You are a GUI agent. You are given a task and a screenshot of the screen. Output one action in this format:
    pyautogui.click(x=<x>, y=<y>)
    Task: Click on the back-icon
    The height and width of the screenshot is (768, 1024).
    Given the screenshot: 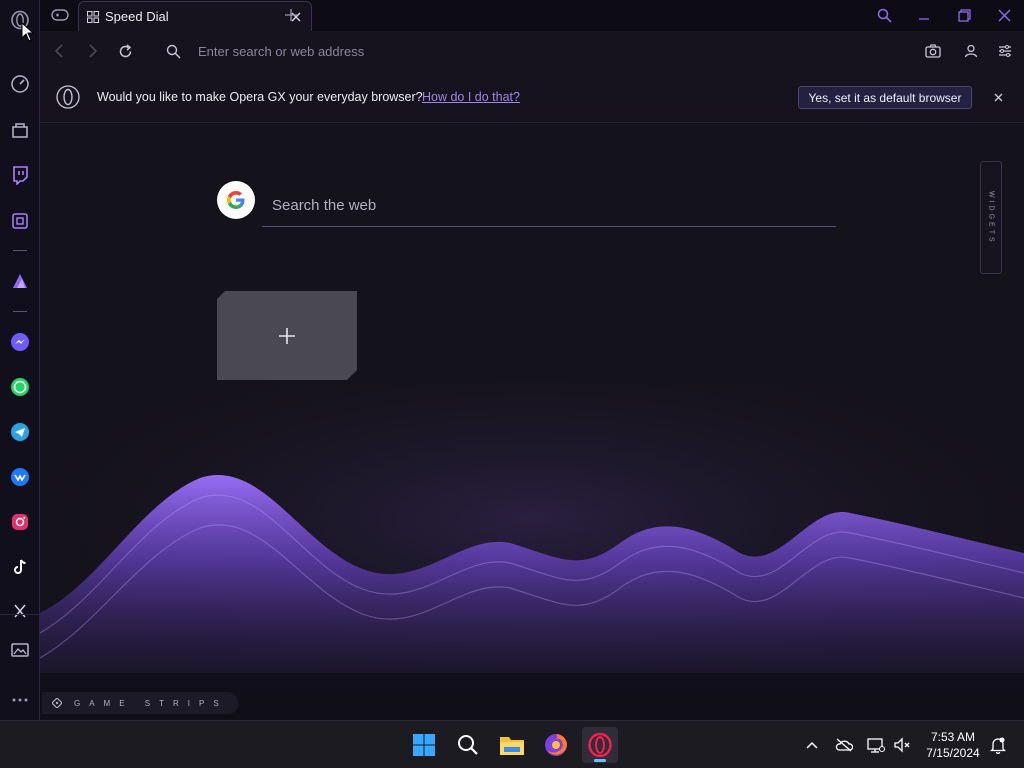 What is the action you would take?
    pyautogui.click(x=59, y=51)
    